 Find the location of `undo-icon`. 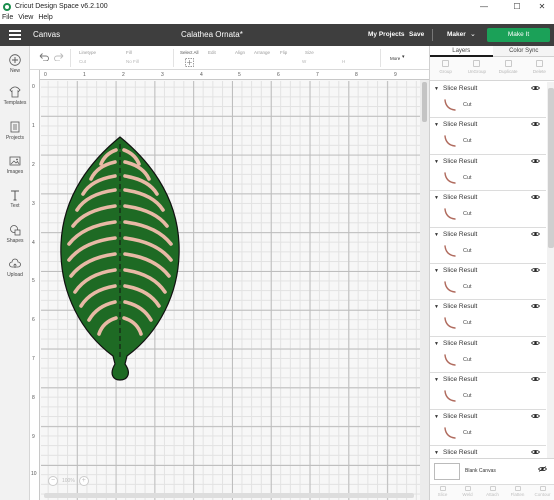

undo-icon is located at coordinates (44, 57).